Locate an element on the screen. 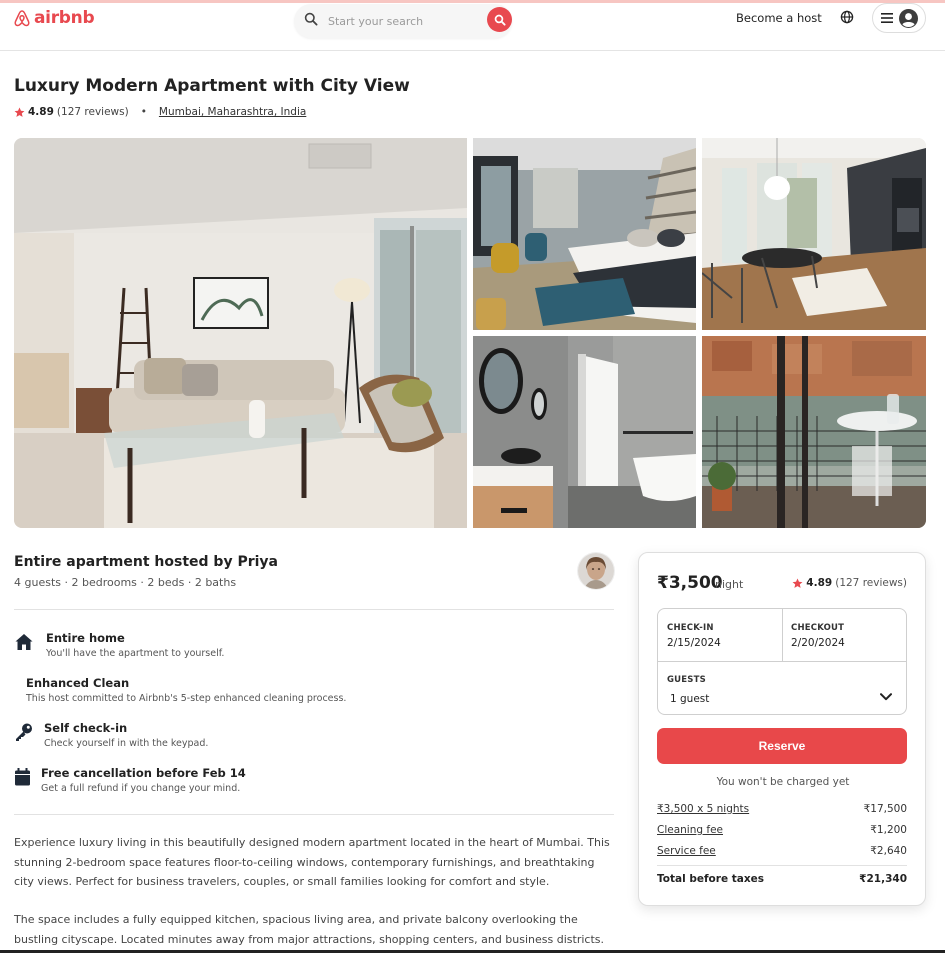  airbnb-logo-icon is located at coordinates (22, 17).